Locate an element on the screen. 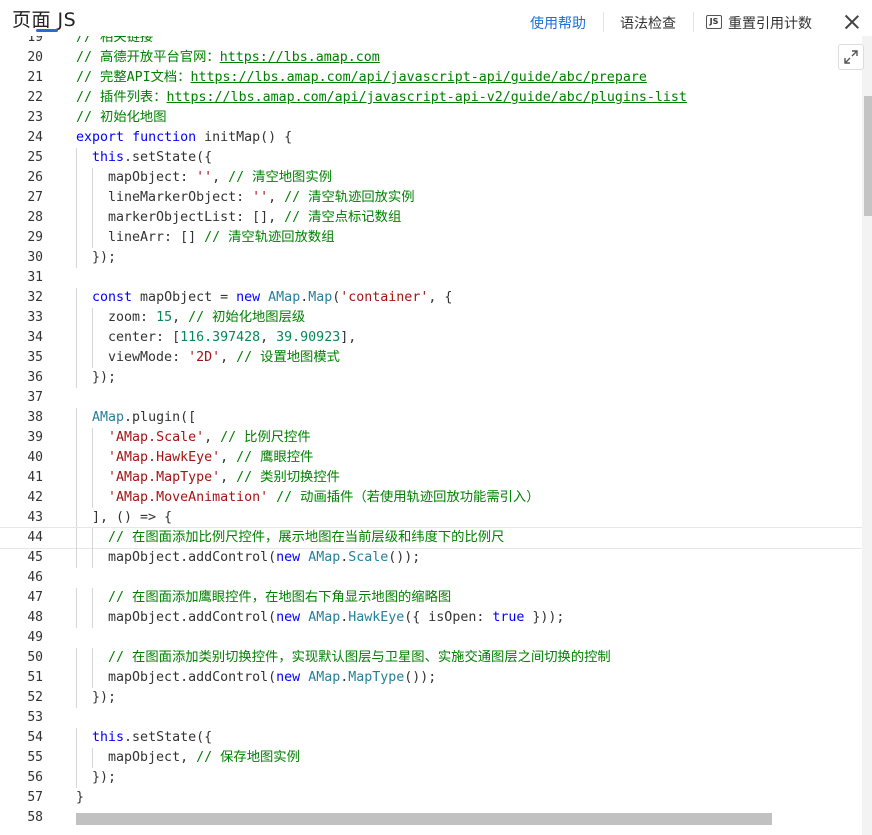 This screenshot has height=835, width=872. expand-button is located at coordinates (851, 57).